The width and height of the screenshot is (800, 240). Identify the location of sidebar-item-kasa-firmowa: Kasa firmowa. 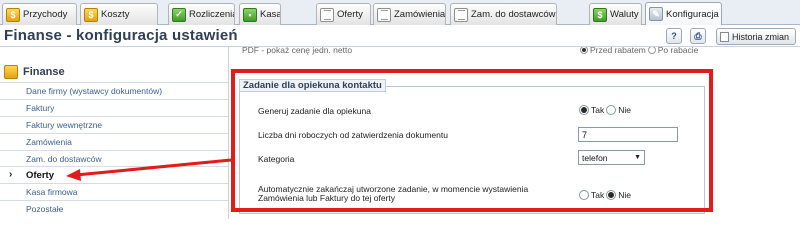
(114, 191).